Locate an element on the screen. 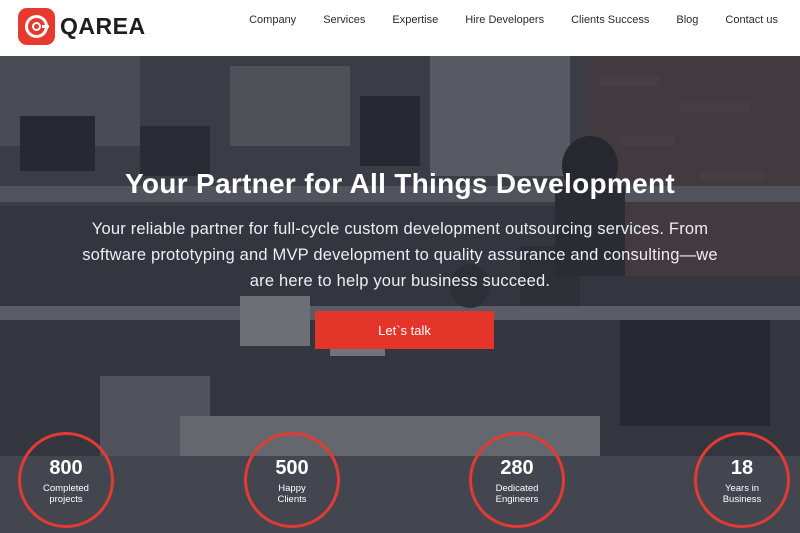 This screenshot has width=800, height=533. stat-label: Happy Clients is located at coordinates (292, 494).